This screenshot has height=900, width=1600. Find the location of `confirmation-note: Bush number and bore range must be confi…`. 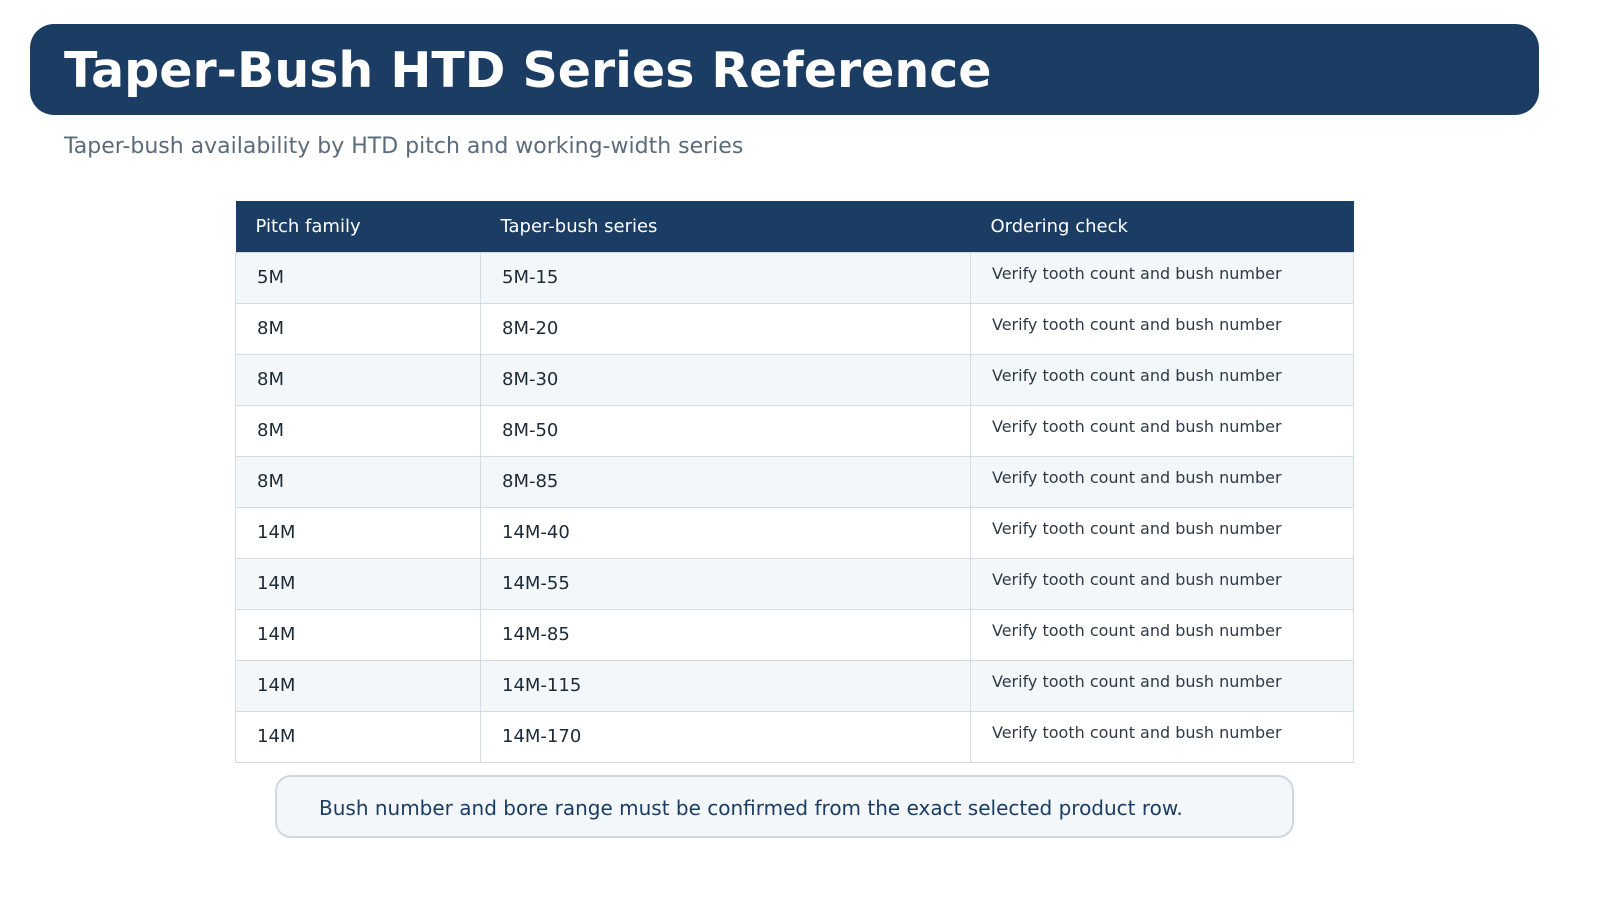

confirmation-note: Bush number and bore range must be confi… is located at coordinates (784, 806).